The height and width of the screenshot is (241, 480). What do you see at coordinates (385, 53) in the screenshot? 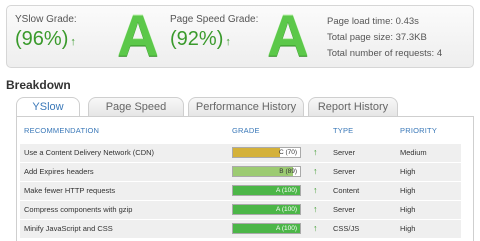
I see `total-requests: Total number of requests: 4` at bounding box center [385, 53].